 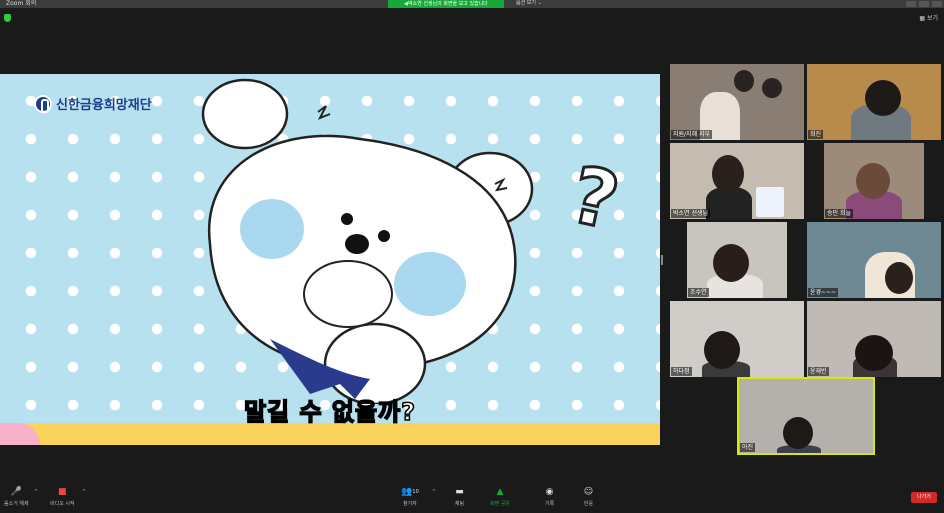 I want to click on reactions-button: ☺ 반응, so click(x=588, y=497).